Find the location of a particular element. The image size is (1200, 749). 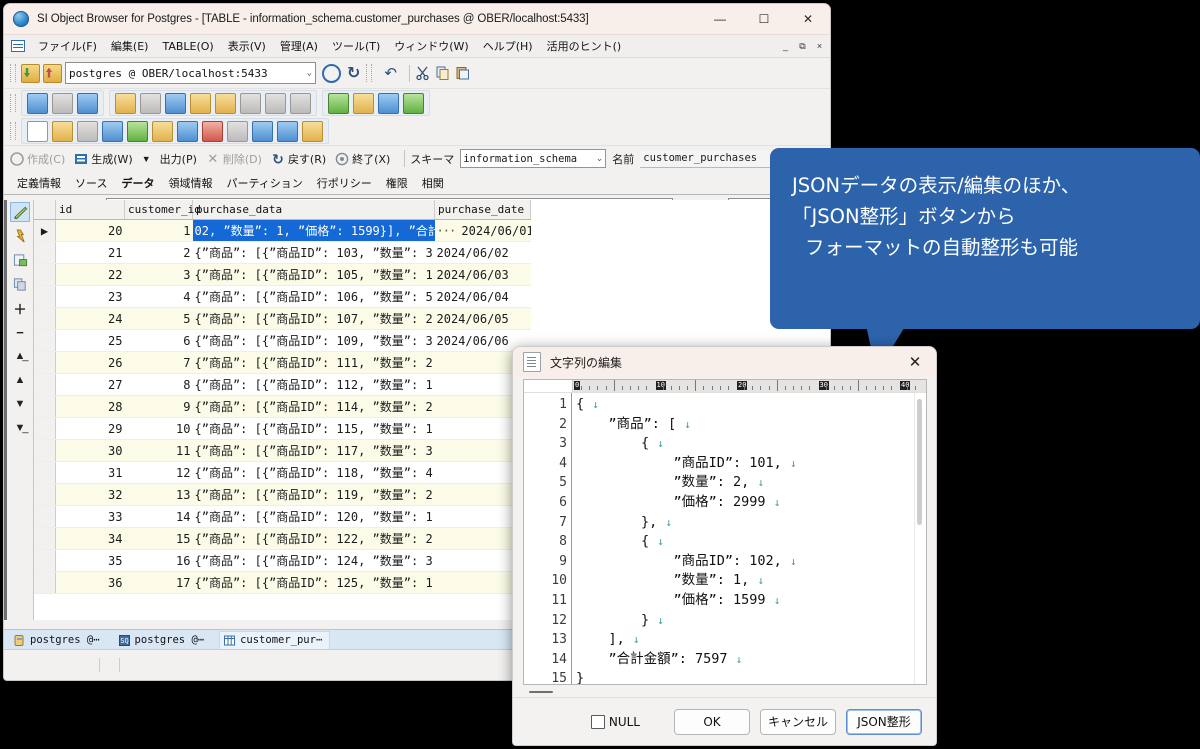

schema-icon is located at coordinates (262, 131).